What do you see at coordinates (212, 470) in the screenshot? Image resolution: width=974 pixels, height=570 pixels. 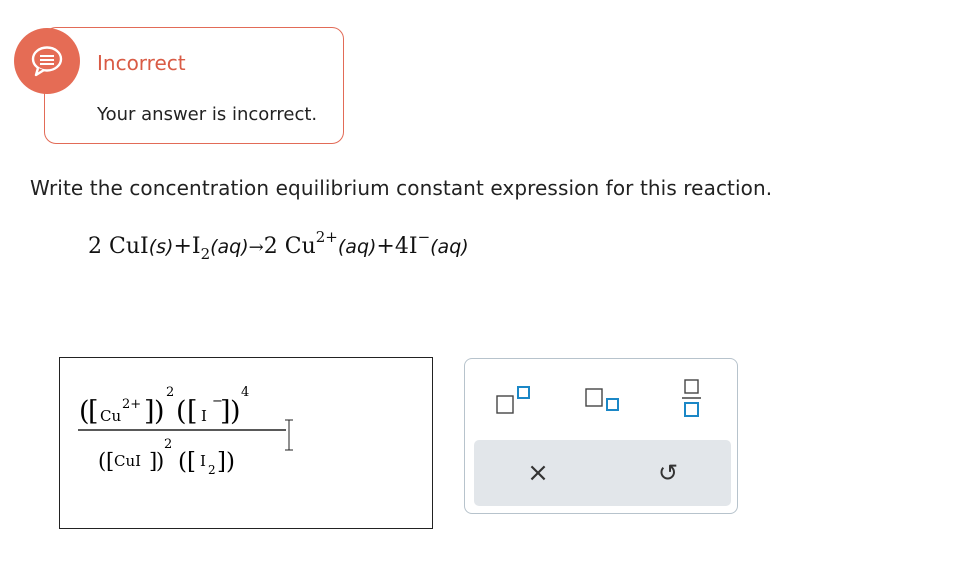 I see `denominator-term2-subscript: 2` at bounding box center [212, 470].